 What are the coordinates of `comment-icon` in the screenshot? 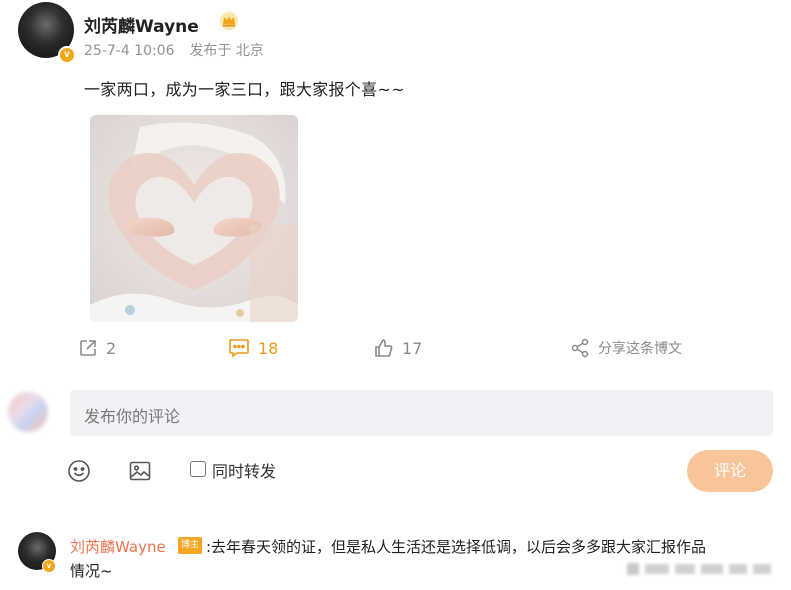 It's located at (239, 348).